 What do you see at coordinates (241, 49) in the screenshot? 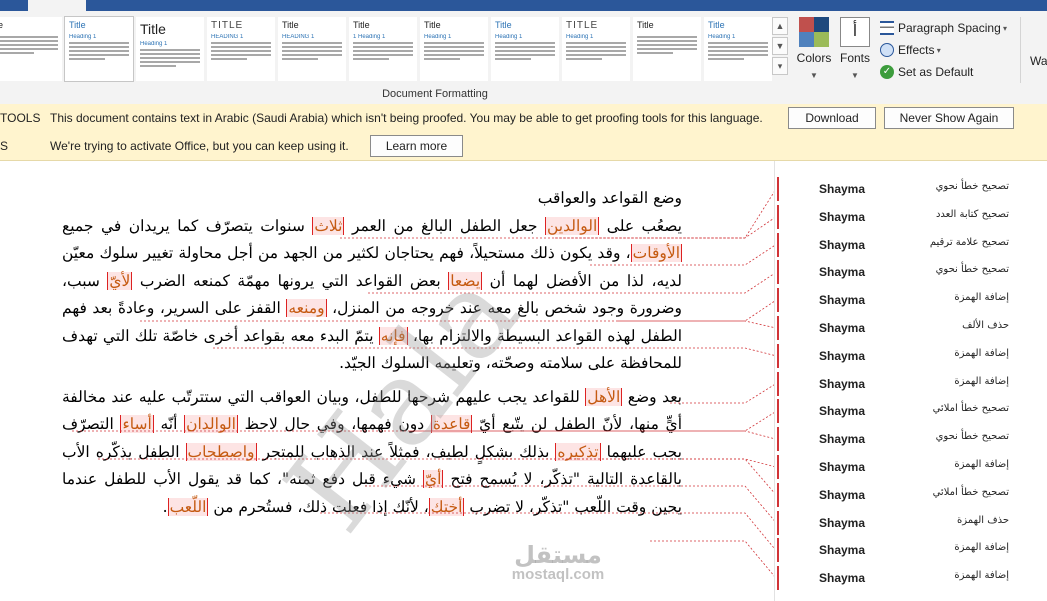
I see `style-set-thumbnail: TITLE HEADING 1` at bounding box center [241, 49].